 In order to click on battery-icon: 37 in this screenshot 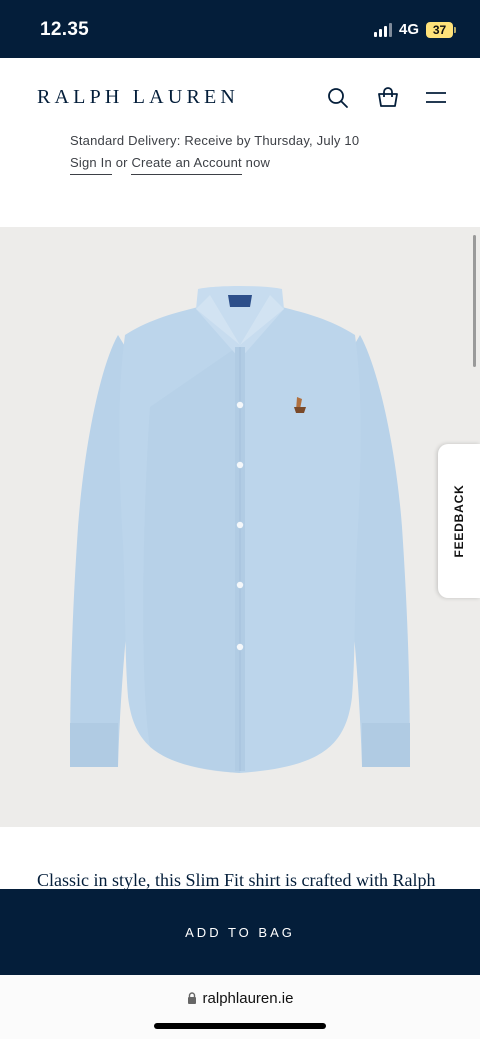, I will do `click(441, 29)`.